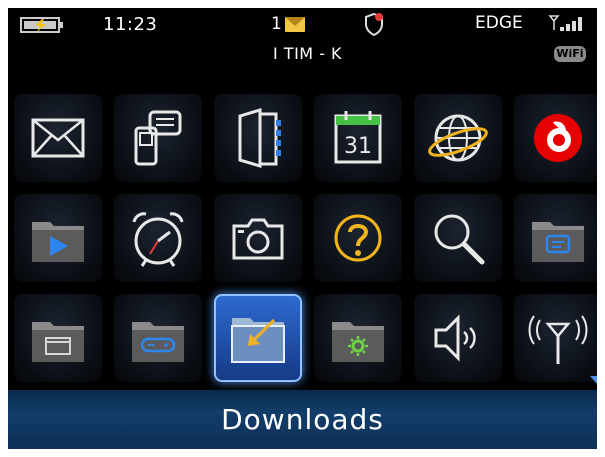  I want to click on applications-folder-icon, so click(58, 342).